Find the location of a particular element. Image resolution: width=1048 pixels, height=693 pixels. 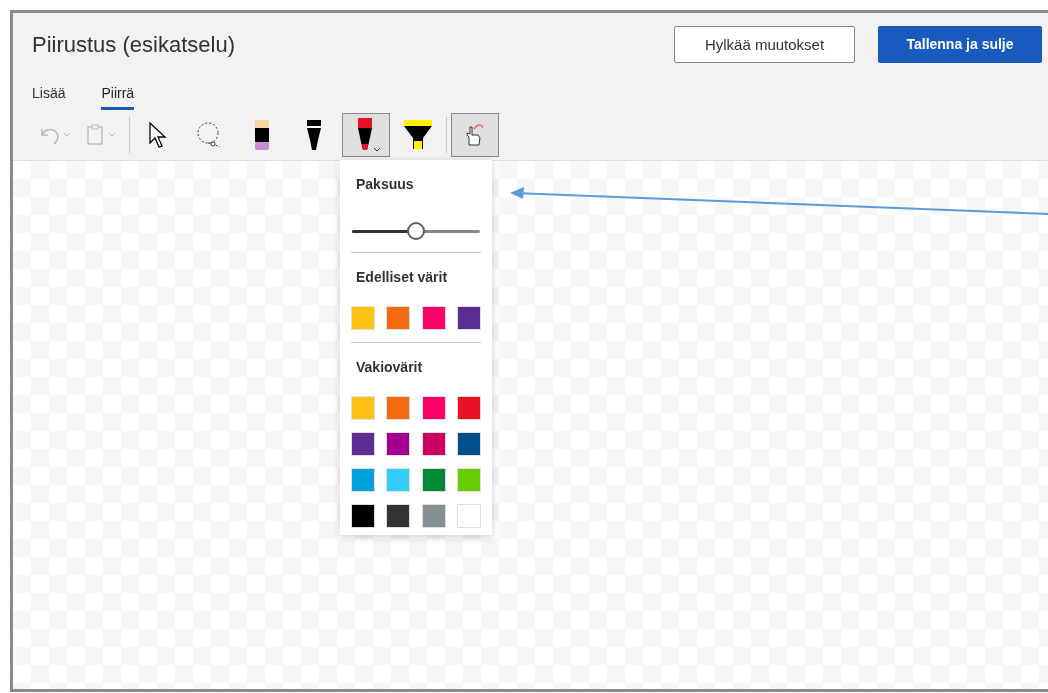

tab: Lisää is located at coordinates (49, 97).